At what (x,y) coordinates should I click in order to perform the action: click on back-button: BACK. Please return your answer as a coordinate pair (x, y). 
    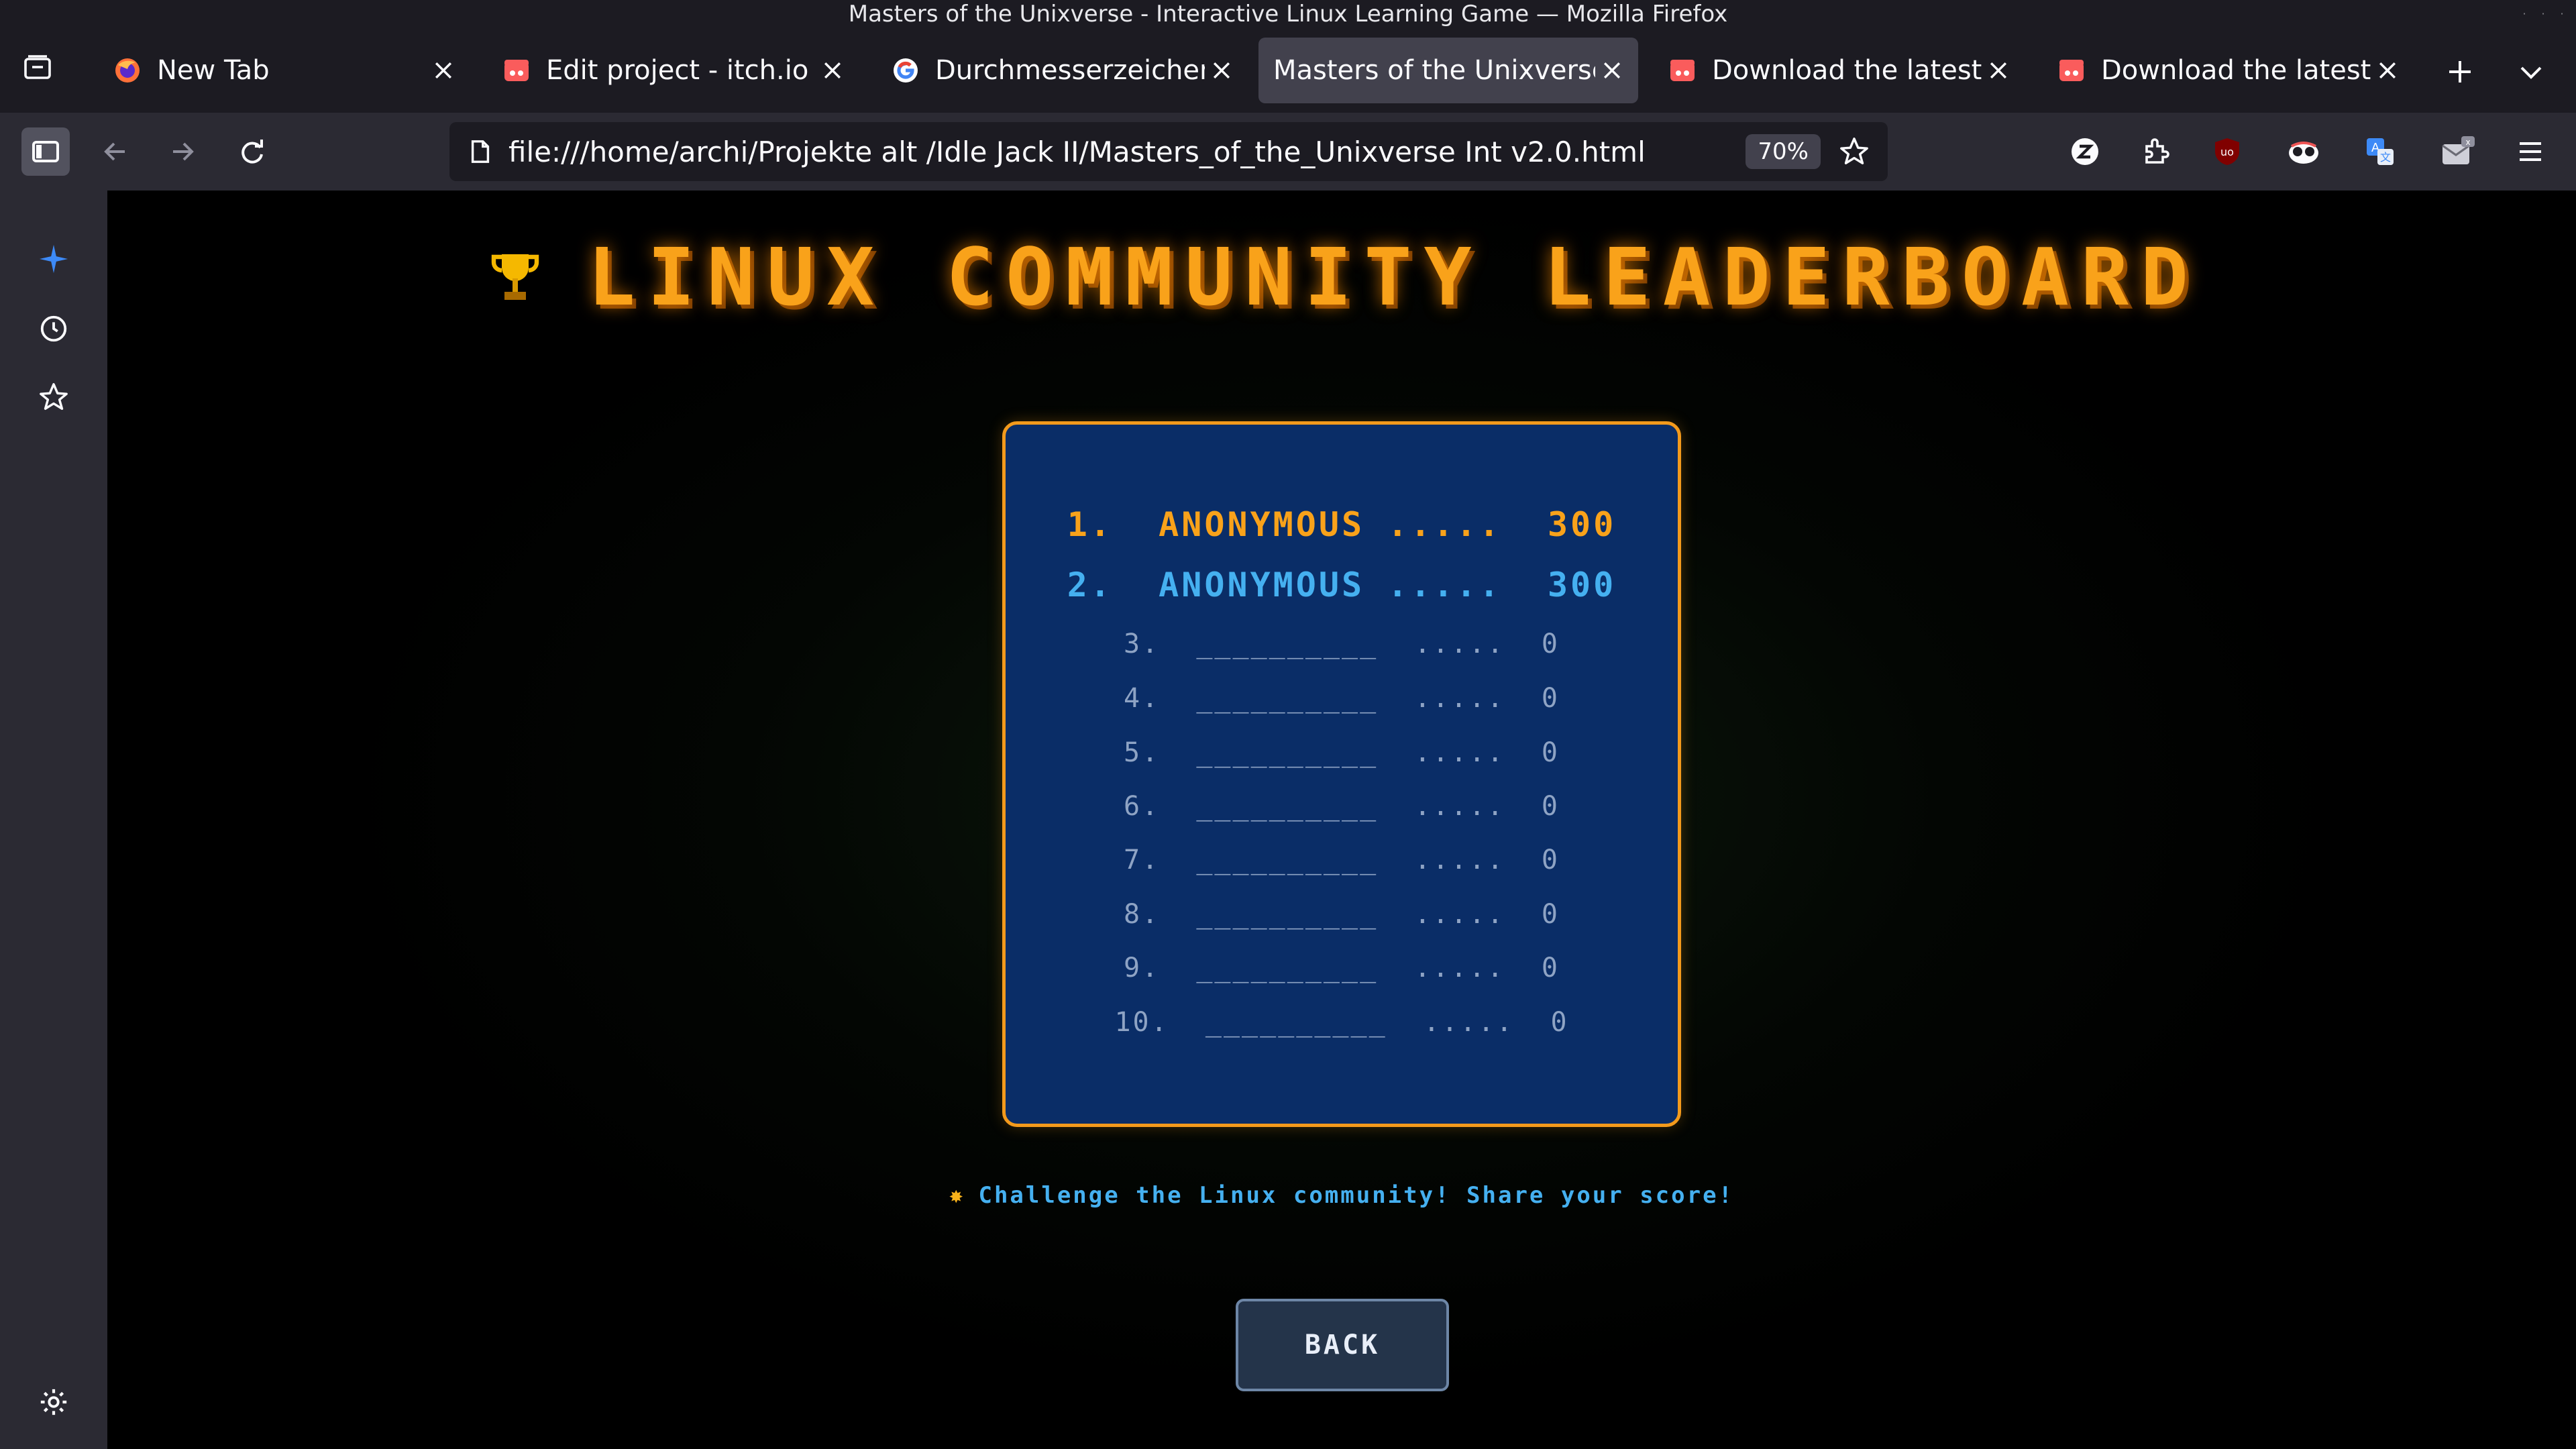
    Looking at the image, I should click on (1342, 1345).